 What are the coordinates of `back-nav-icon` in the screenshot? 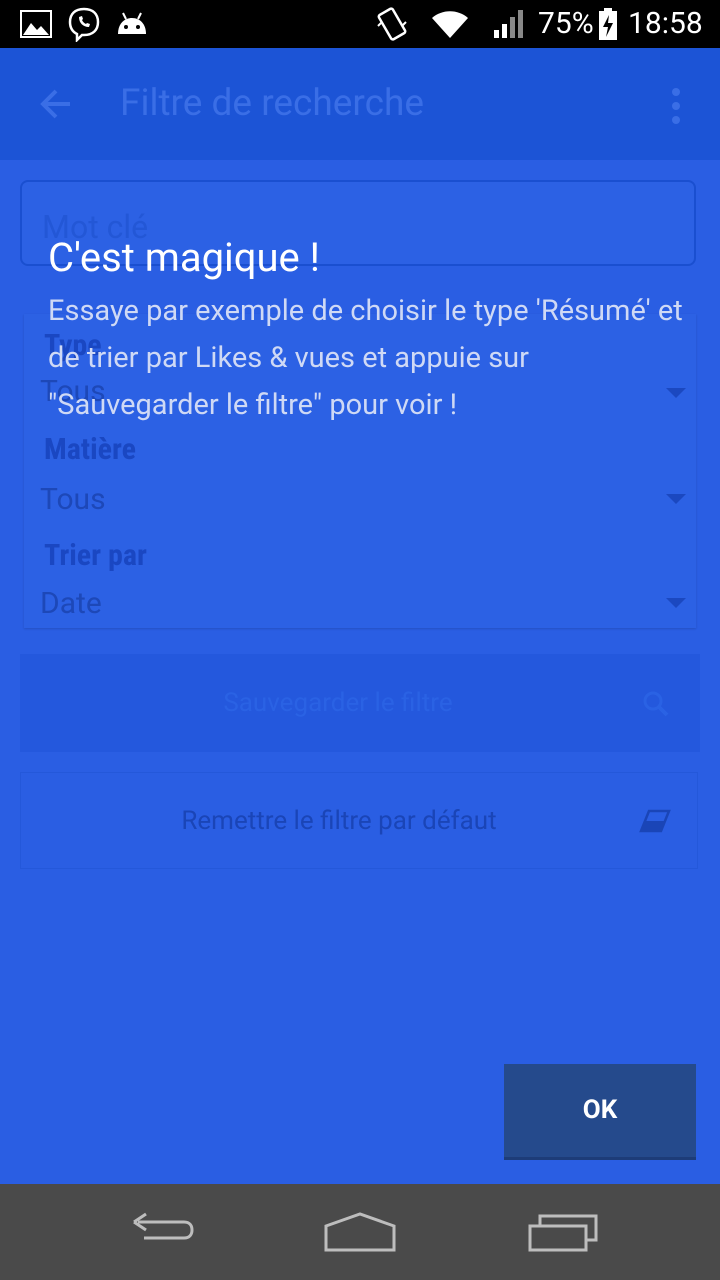 It's located at (160, 1232).